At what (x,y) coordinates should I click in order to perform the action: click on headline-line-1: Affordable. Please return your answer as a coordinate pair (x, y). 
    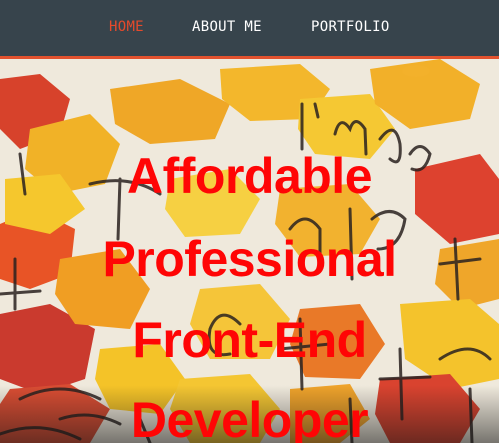
    Looking at the image, I should click on (250, 175).